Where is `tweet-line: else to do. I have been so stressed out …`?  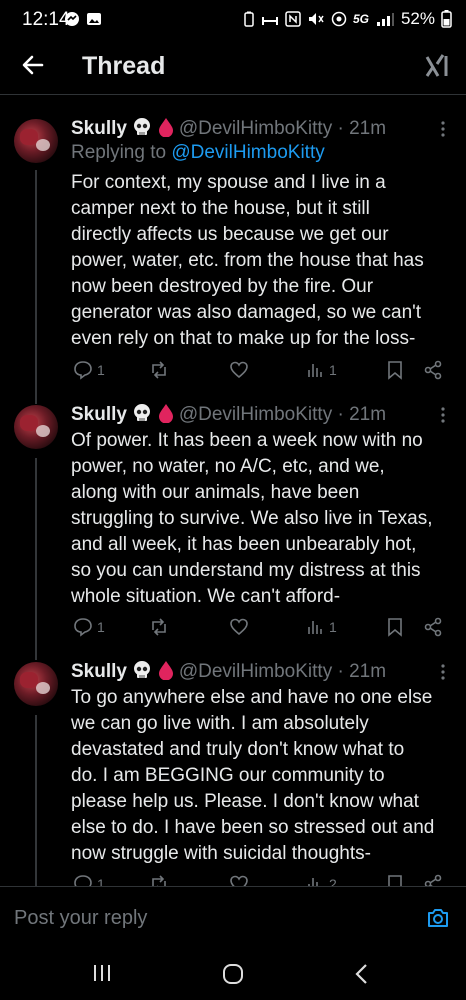
tweet-line: else to do. I have been so stressed out … is located at coordinates (253, 827).